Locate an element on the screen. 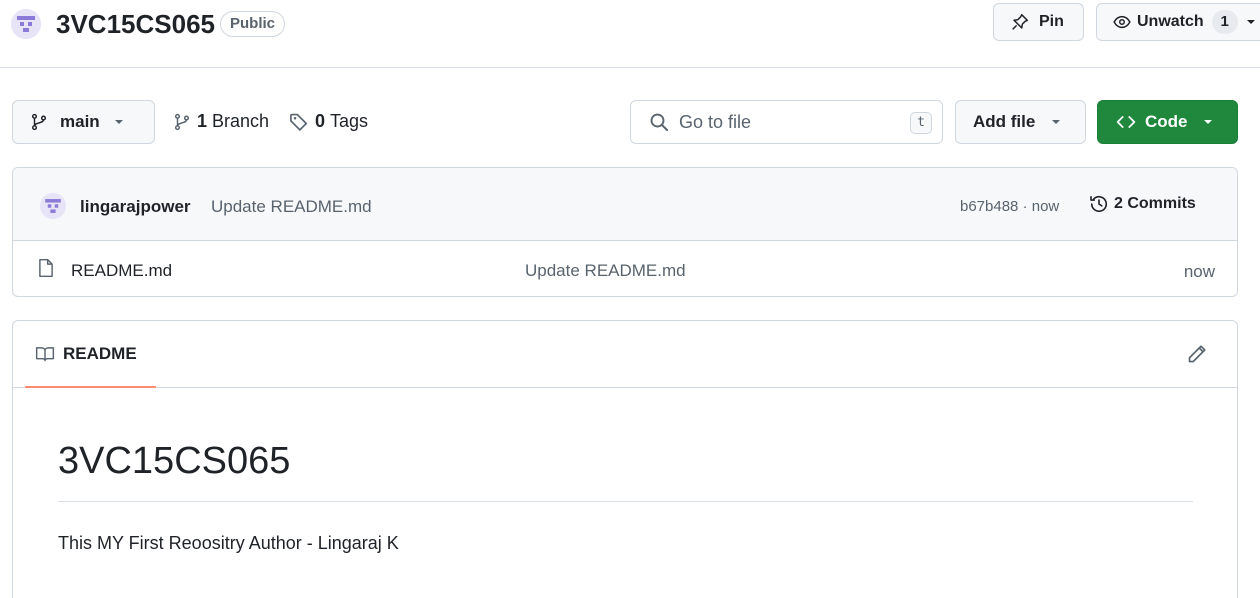 The image size is (1260, 598). code-icon is located at coordinates (1126, 122).